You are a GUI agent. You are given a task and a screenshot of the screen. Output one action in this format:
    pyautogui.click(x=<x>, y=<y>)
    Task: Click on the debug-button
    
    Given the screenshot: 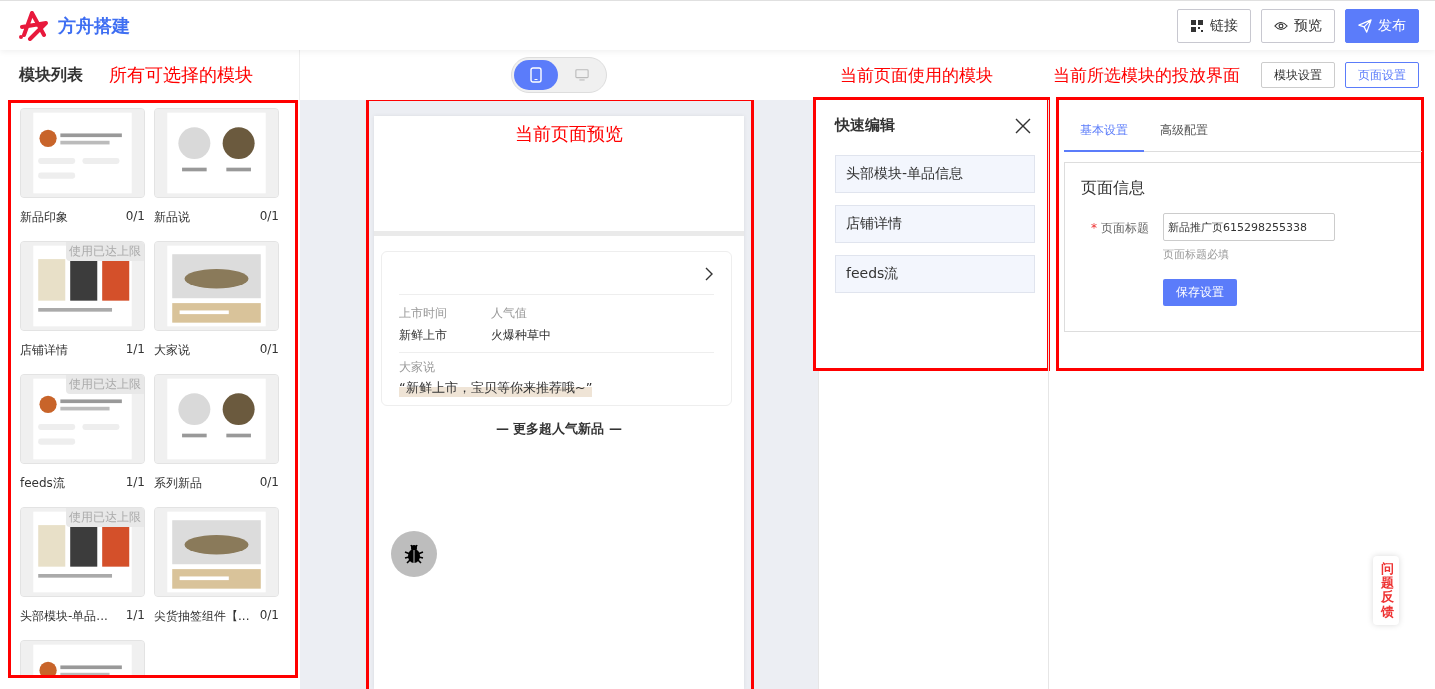 What is the action you would take?
    pyautogui.click(x=414, y=554)
    